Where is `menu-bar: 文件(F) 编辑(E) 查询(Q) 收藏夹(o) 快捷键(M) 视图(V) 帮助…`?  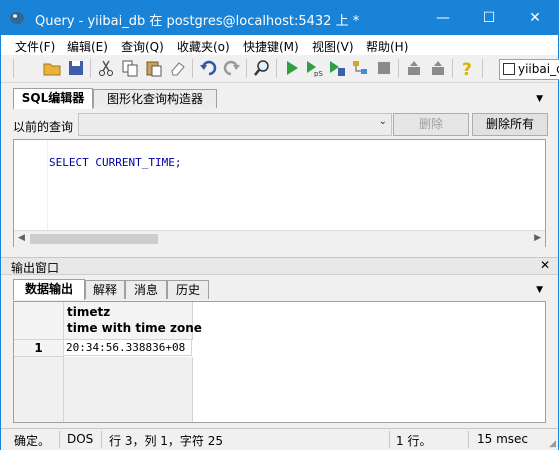
menu-bar: 文件(F) 编辑(E) 查询(Q) 收藏夹(o) 快捷键(M) 视图(V) 帮助… is located at coordinates (279, 45).